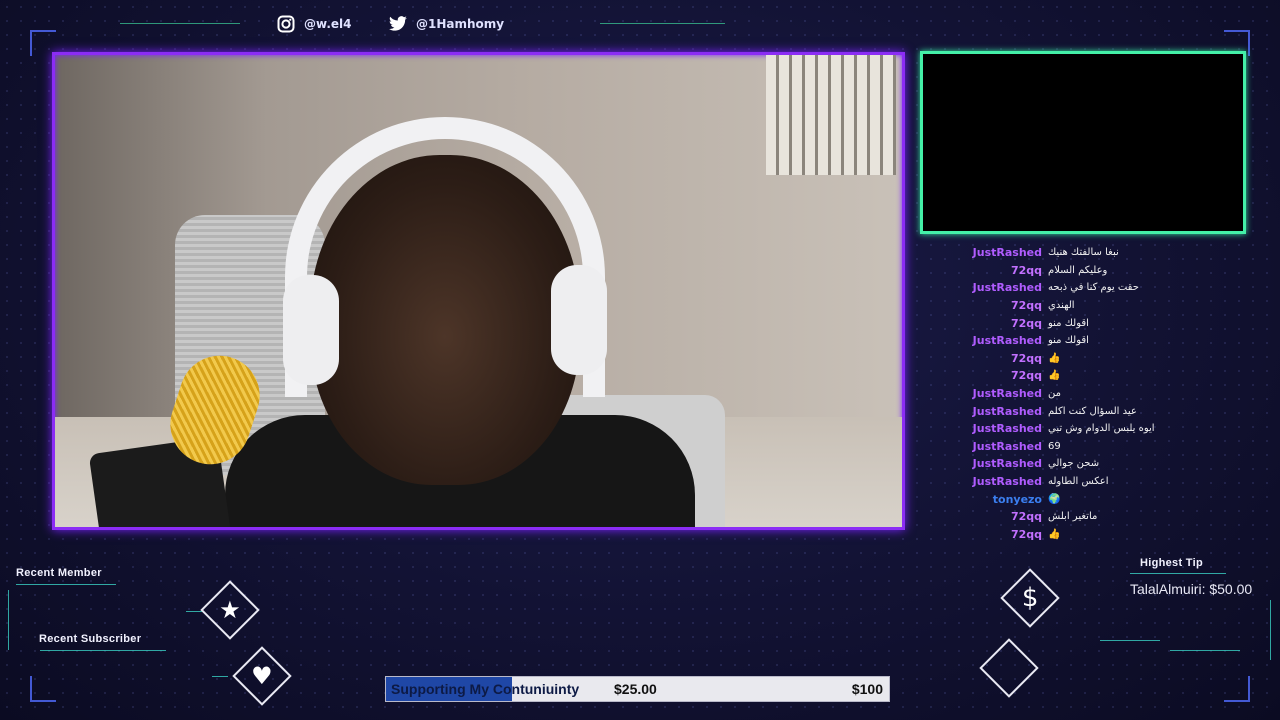 Image resolution: width=1280 pixels, height=720 pixels. I want to click on chat-message: JustRashed اقولك منو, so click(1095, 341).